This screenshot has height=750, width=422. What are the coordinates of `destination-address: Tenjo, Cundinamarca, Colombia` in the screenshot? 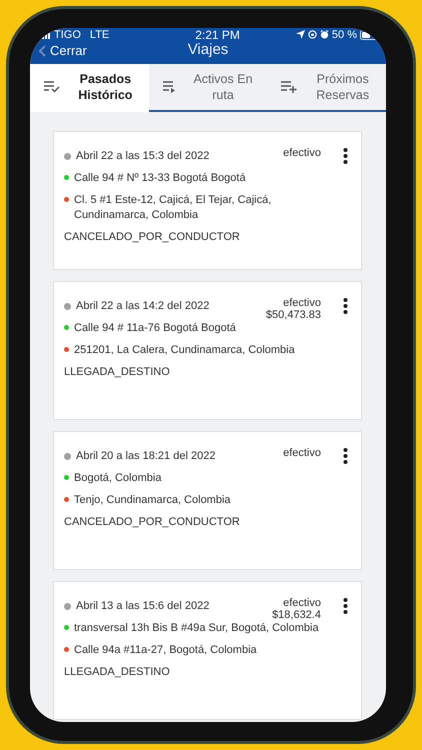 It's located at (152, 500).